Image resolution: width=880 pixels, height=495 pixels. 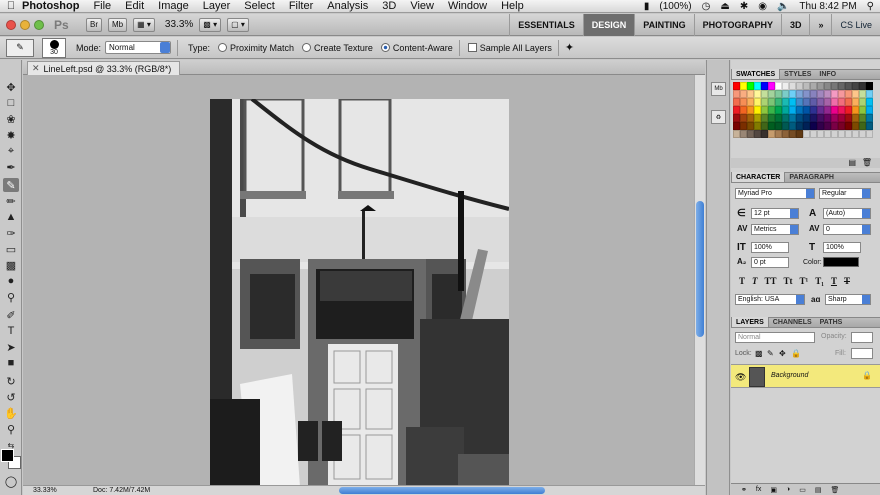 I want to click on faux-italic-button: T, so click(x=755, y=281).